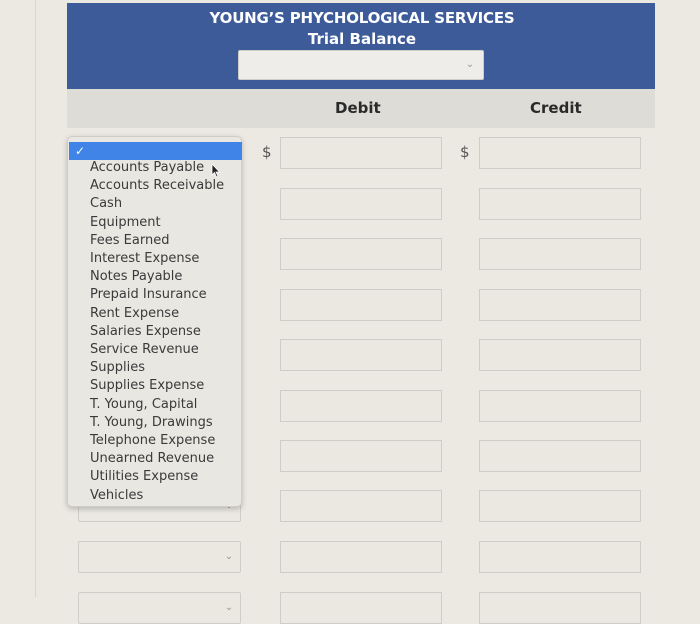 This screenshot has width=700, height=624. Describe the element at coordinates (465, 152) in the screenshot. I see `credit-dollar-sign: $` at that location.